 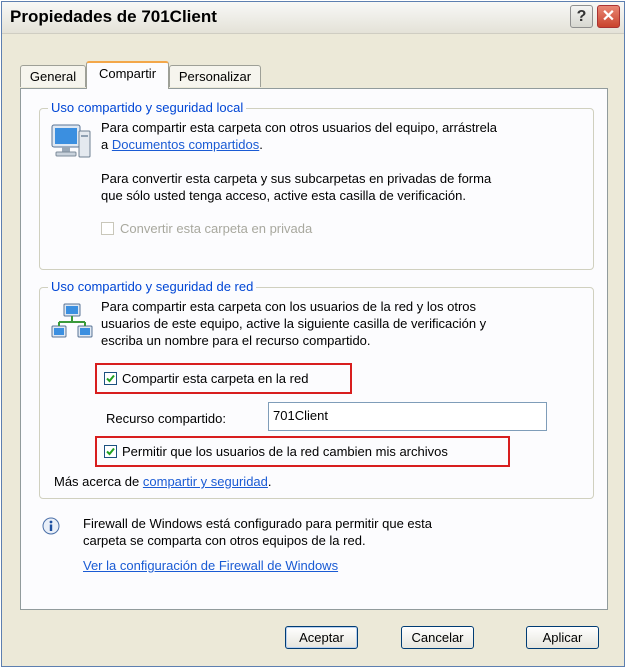 What do you see at coordinates (51, 527) in the screenshot?
I see `info-icon` at bounding box center [51, 527].